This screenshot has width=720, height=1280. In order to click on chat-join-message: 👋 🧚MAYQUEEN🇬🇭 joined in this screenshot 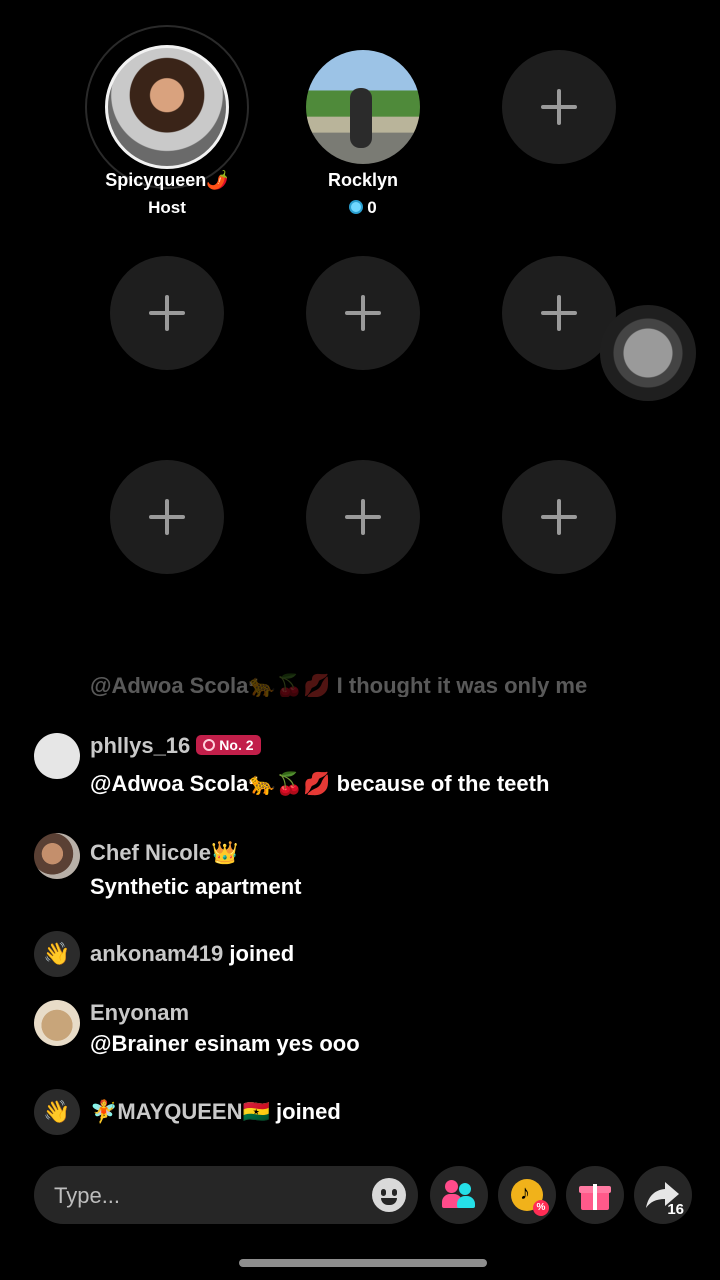, I will do `click(367, 1112)`.